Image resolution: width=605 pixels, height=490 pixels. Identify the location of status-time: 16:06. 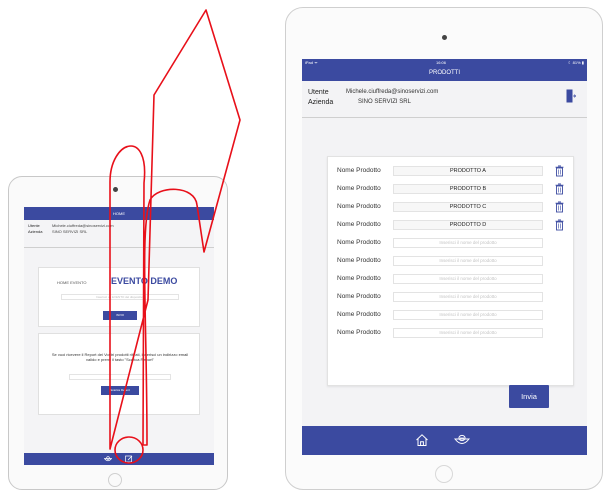
(441, 62).